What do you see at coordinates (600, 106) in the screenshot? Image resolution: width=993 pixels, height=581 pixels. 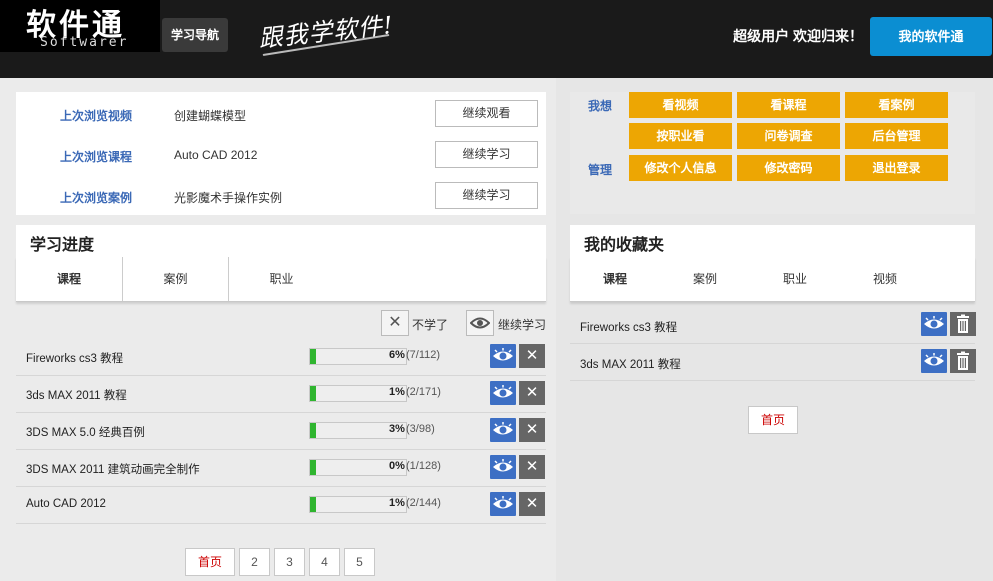 I see `want-label: 我想` at bounding box center [600, 106].